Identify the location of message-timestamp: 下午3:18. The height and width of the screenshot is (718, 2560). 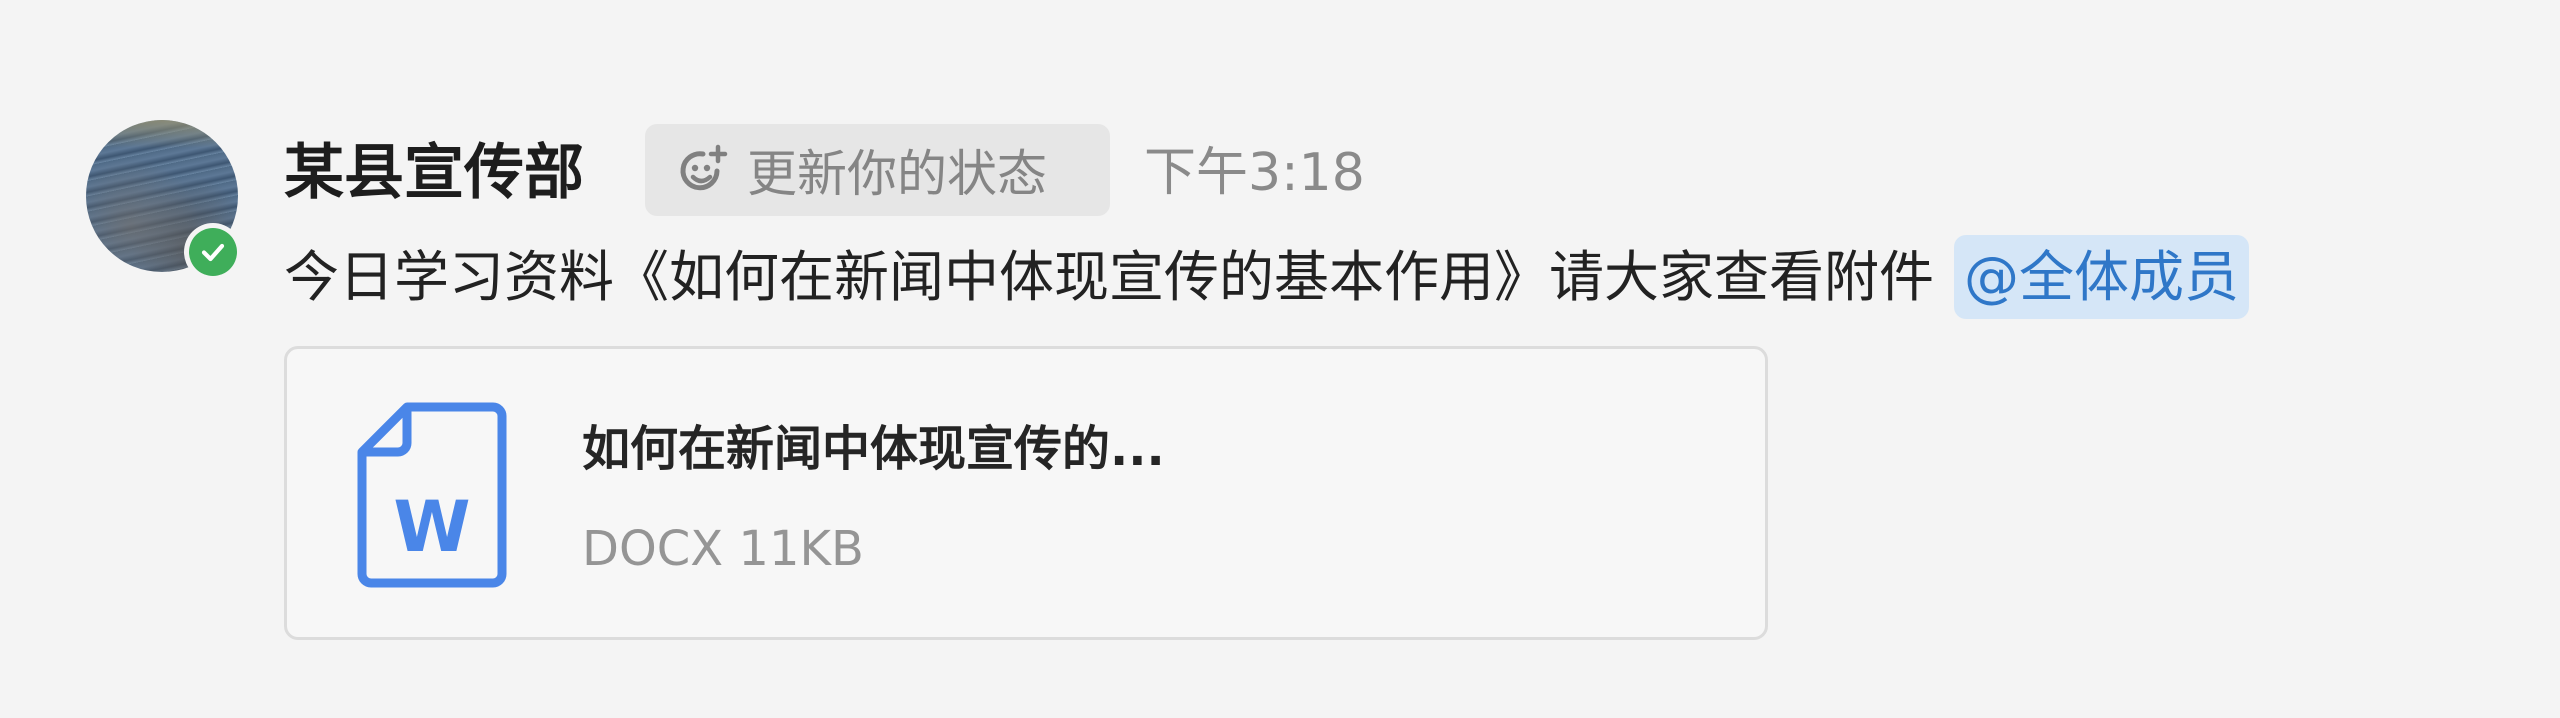
(1254, 173).